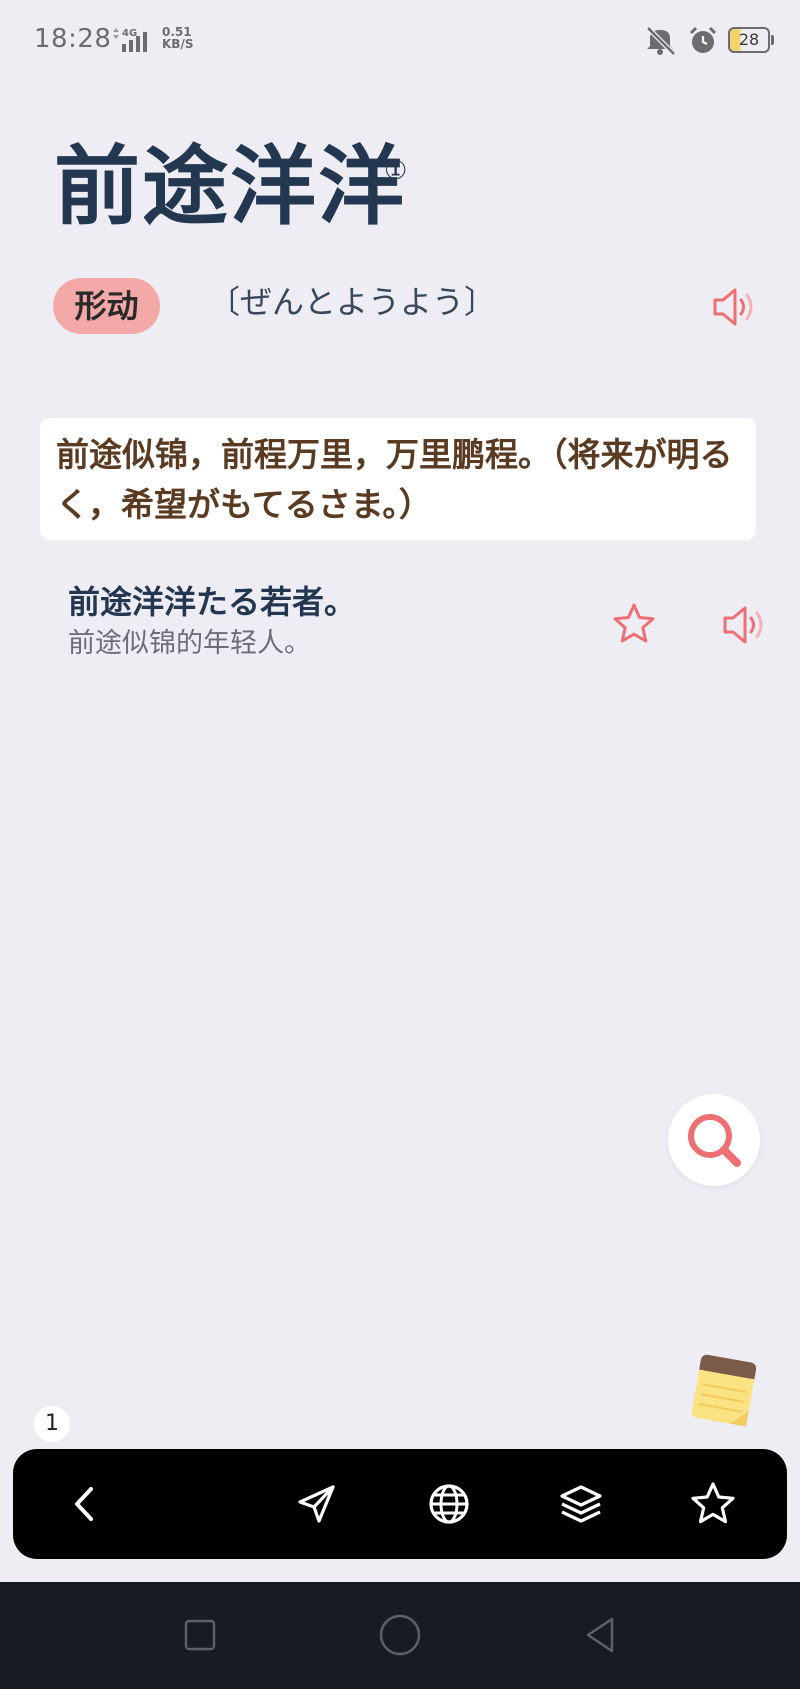 Image resolution: width=800 pixels, height=1689 pixels. I want to click on example-speaker-icon, so click(745, 625).